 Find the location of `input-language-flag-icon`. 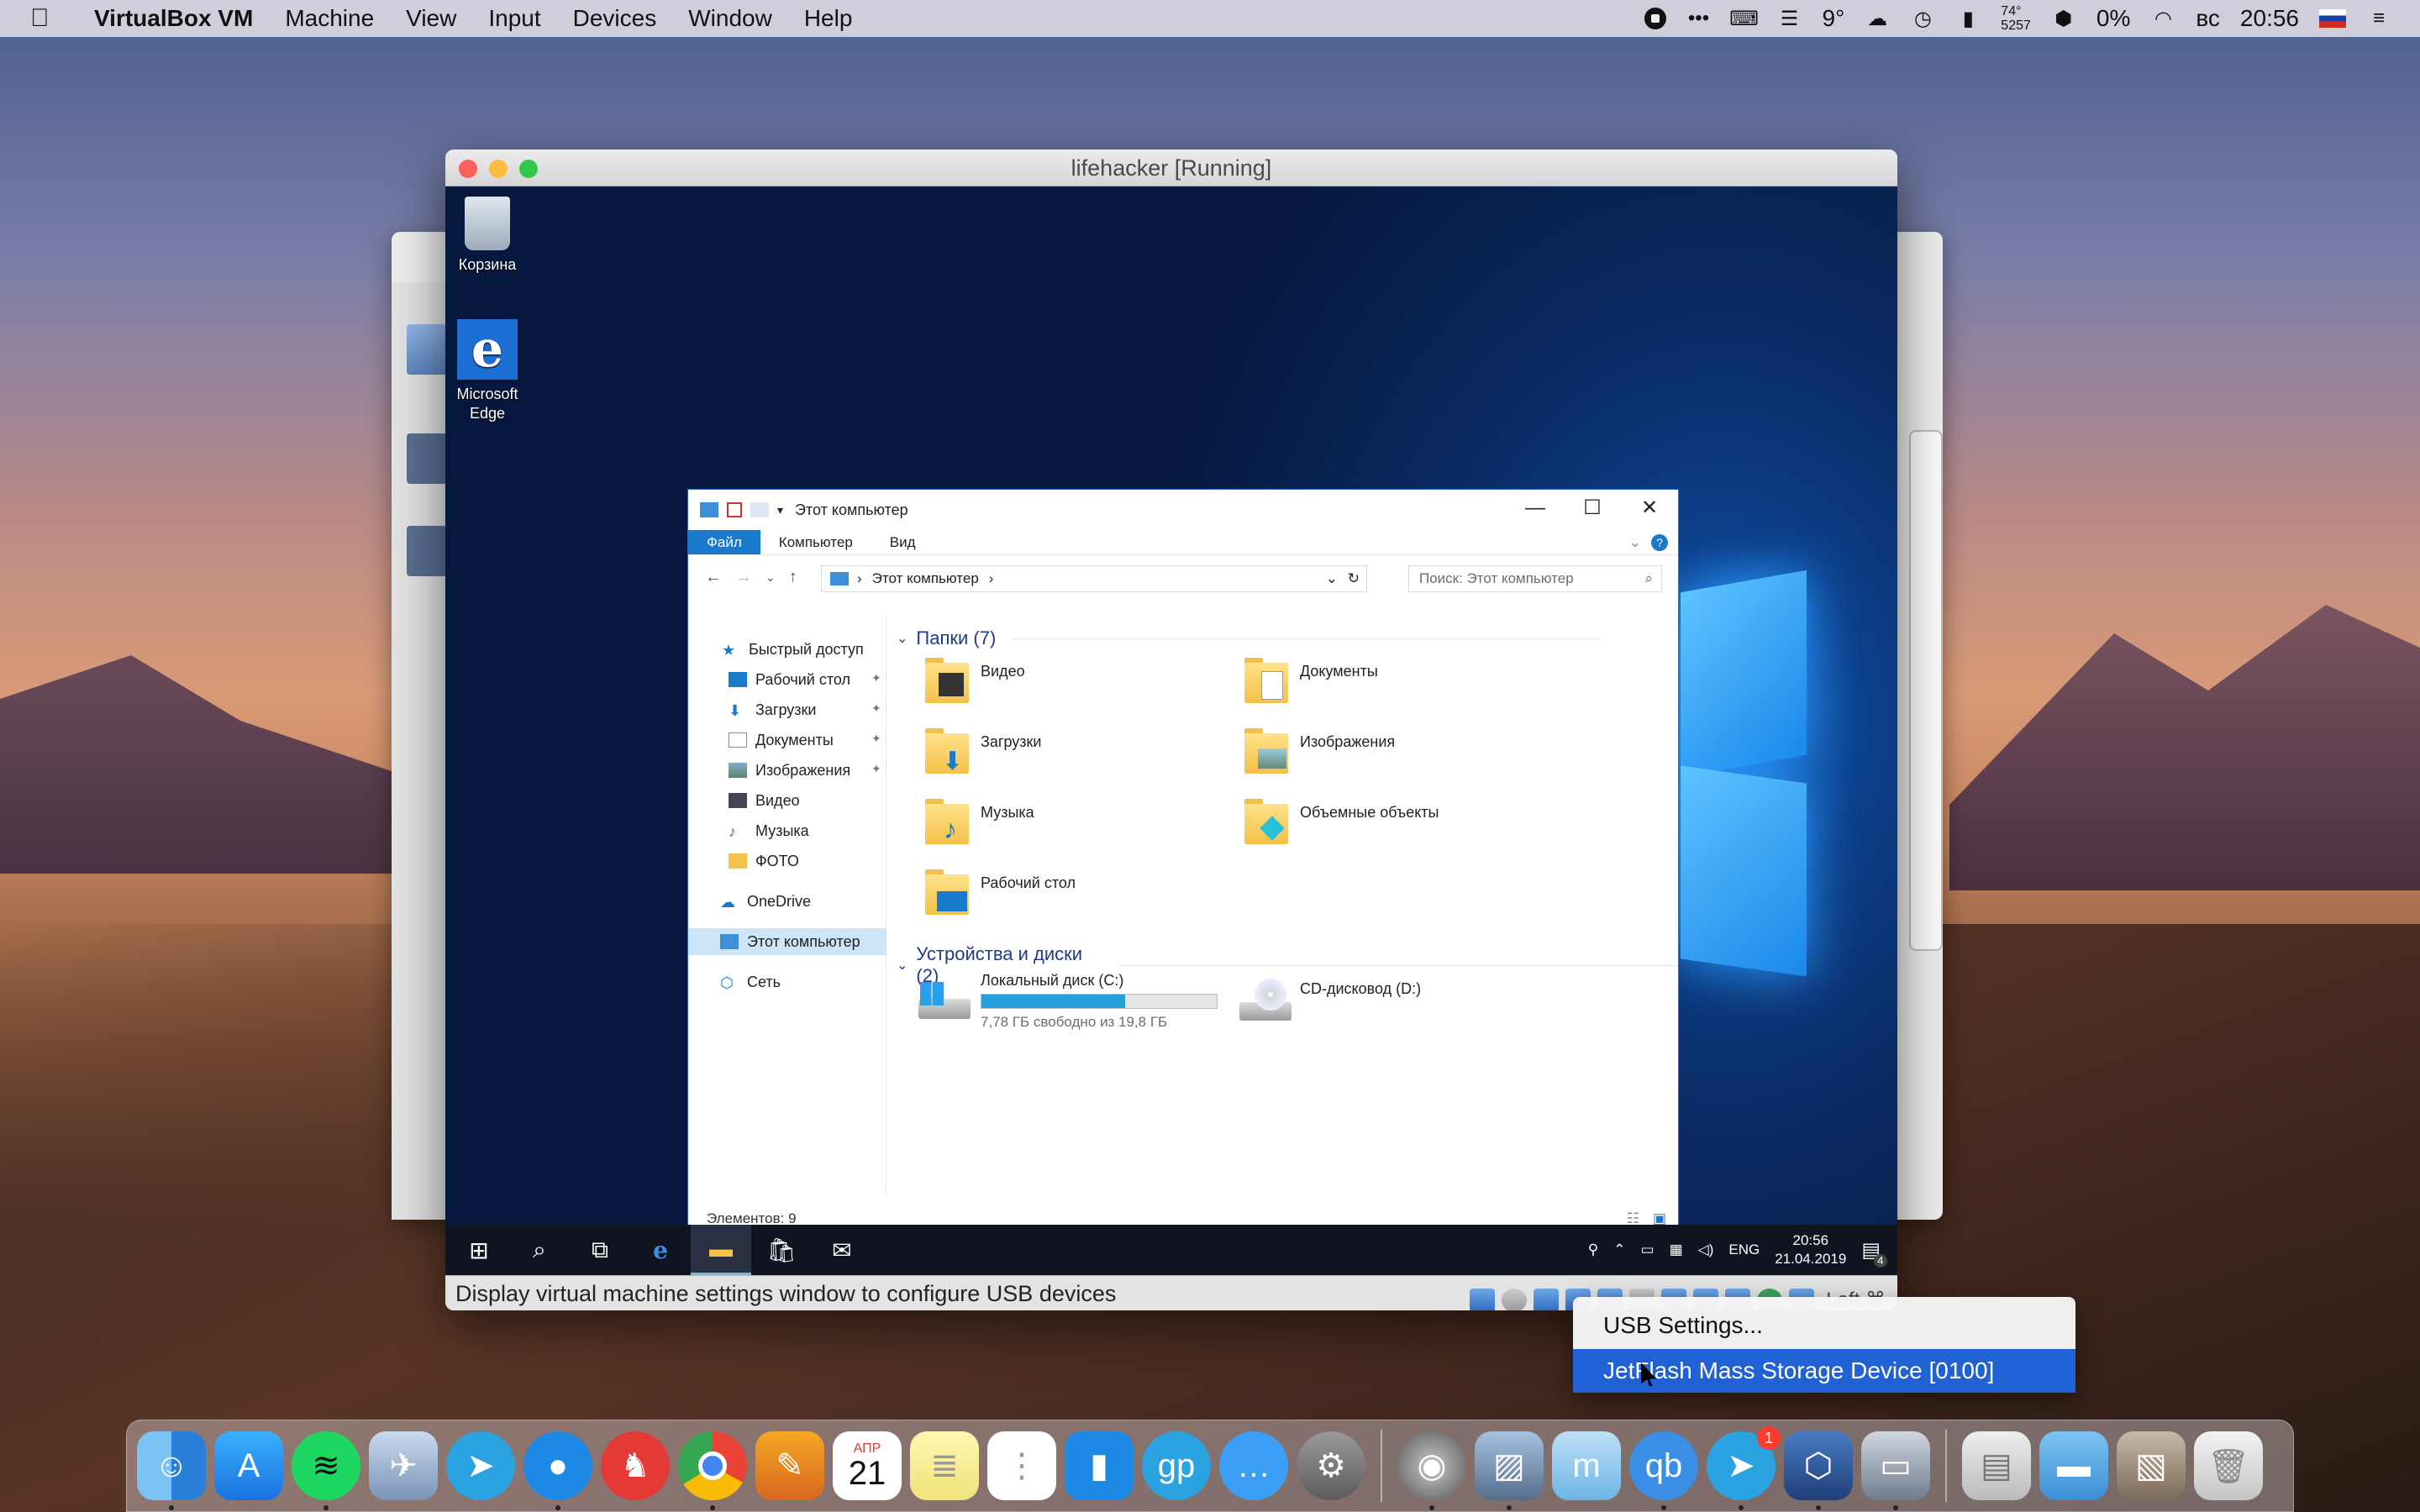

input-language-flag-icon is located at coordinates (2332, 18).